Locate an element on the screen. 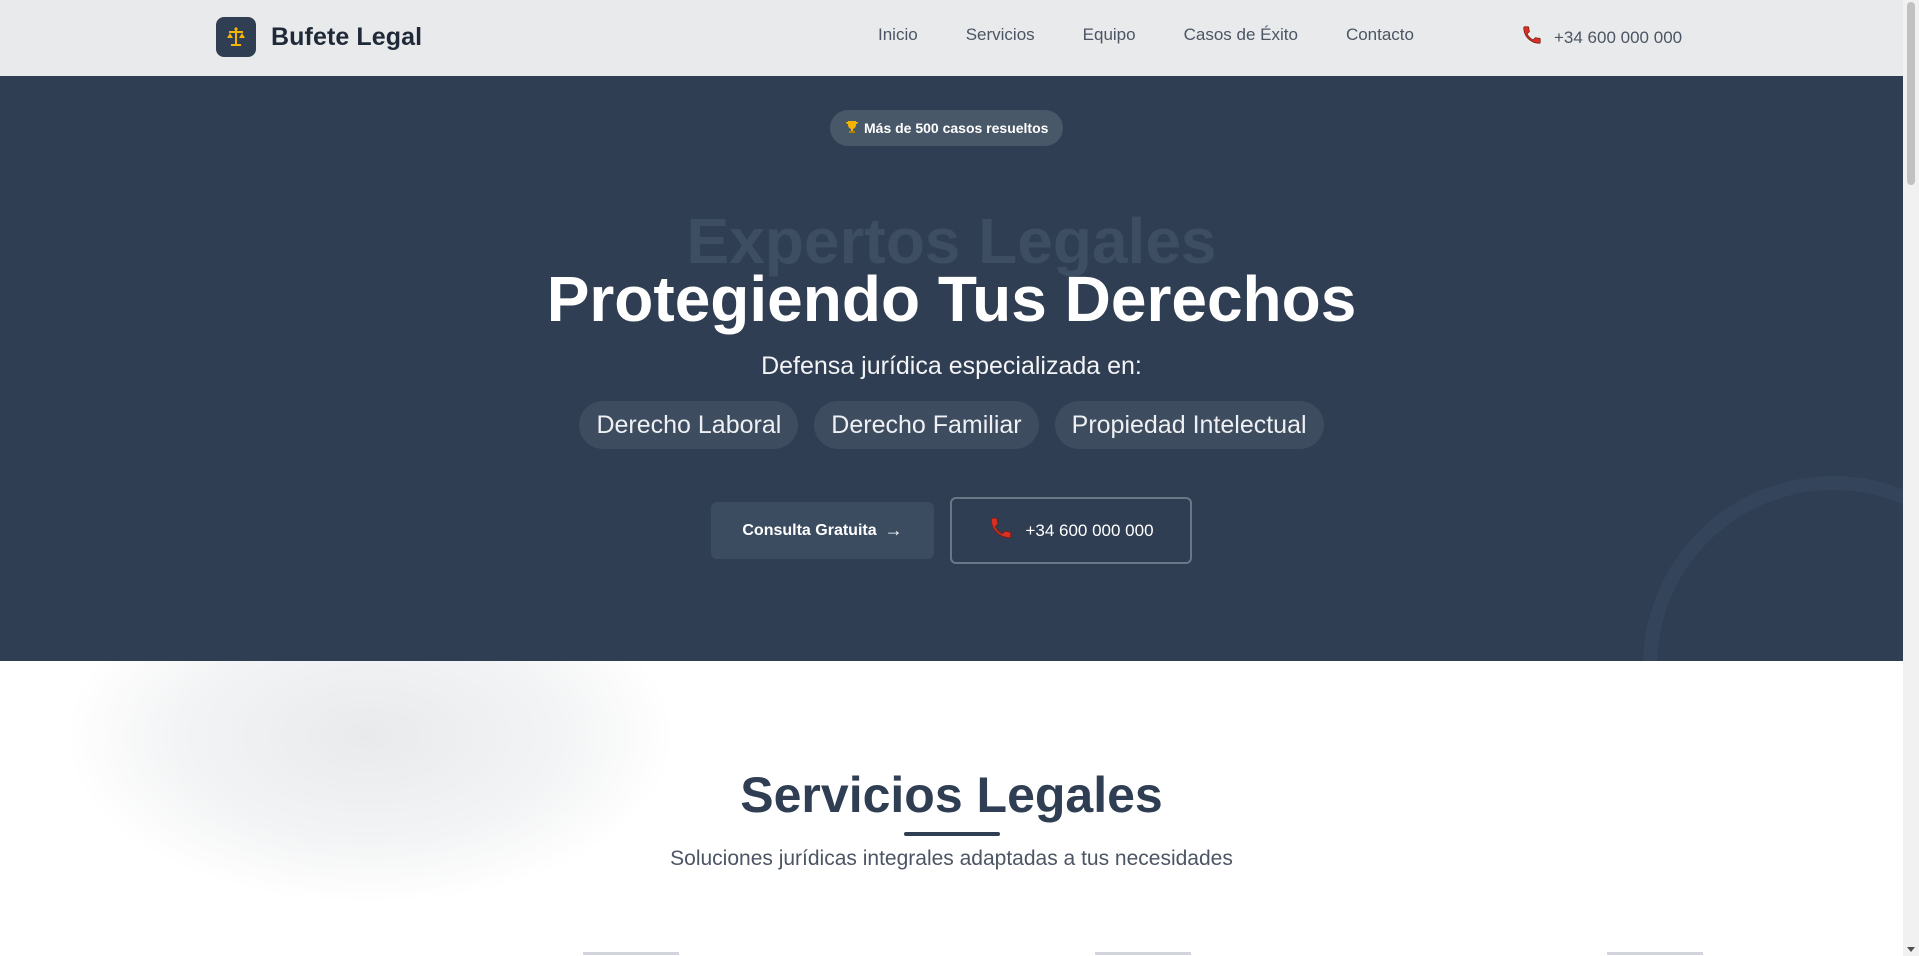 The height and width of the screenshot is (956, 1919). free-consultation-label: Consulta Gratuita is located at coordinates (809, 530).